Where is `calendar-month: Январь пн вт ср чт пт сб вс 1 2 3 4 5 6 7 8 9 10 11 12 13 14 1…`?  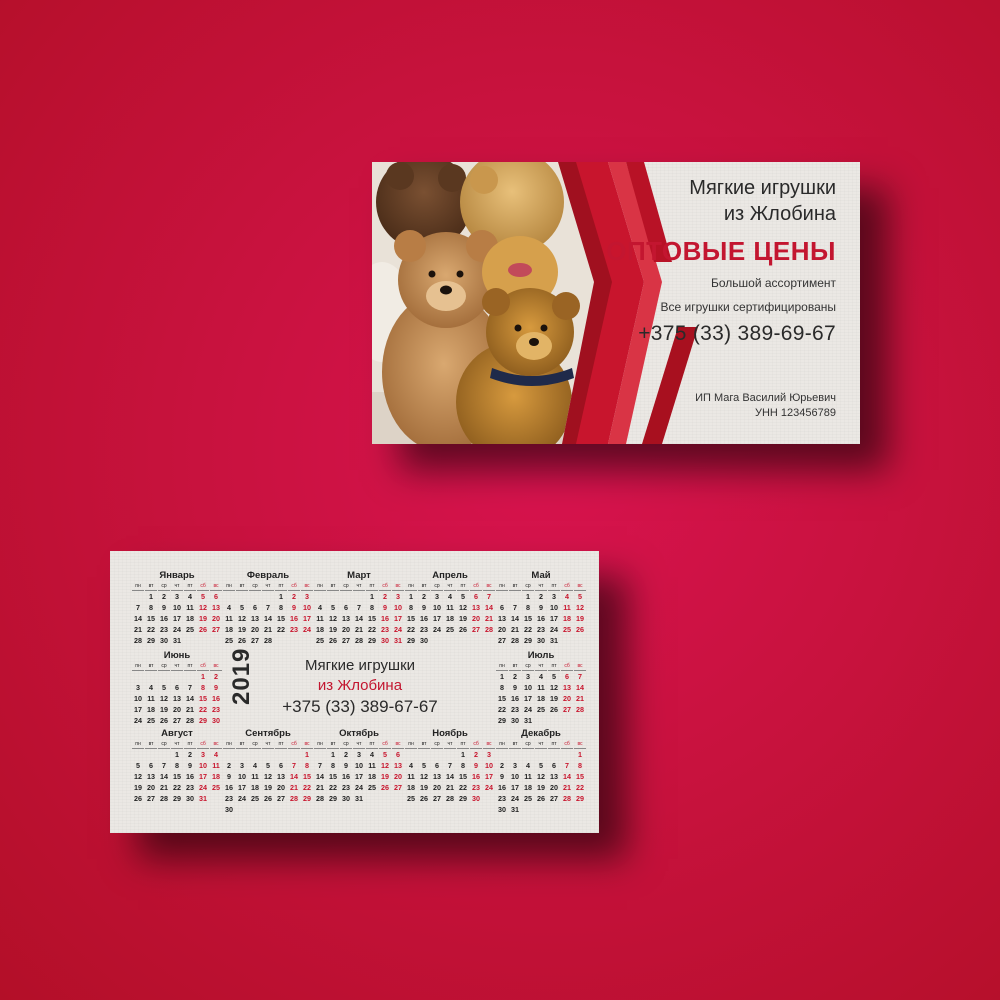
calendar-month: Январь пн вт ср чт пт сб вс 1 2 3 4 5 6 7 8 9 10 11 12 13 14 1… is located at coordinates (177, 607).